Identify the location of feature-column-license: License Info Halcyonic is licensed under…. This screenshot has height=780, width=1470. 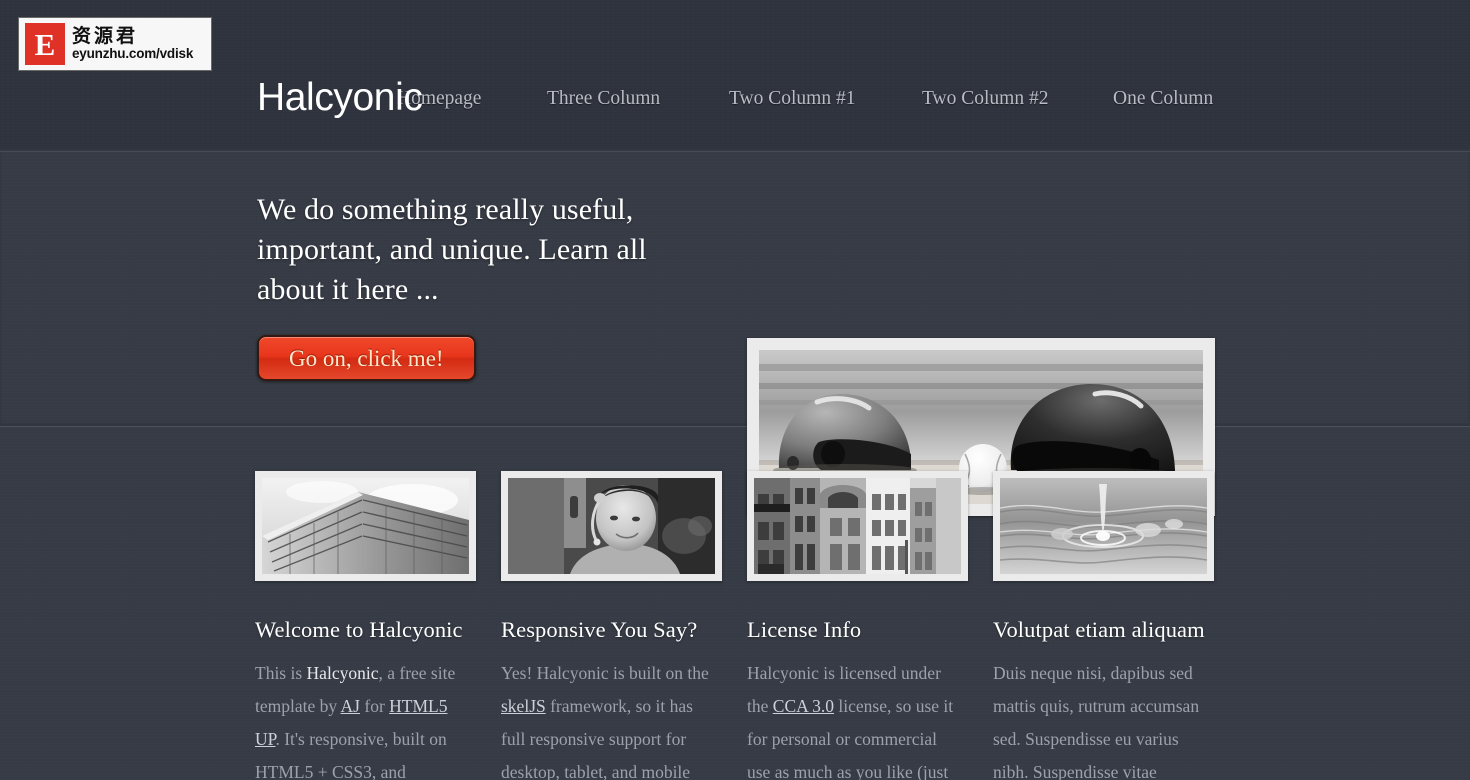
(870, 625).